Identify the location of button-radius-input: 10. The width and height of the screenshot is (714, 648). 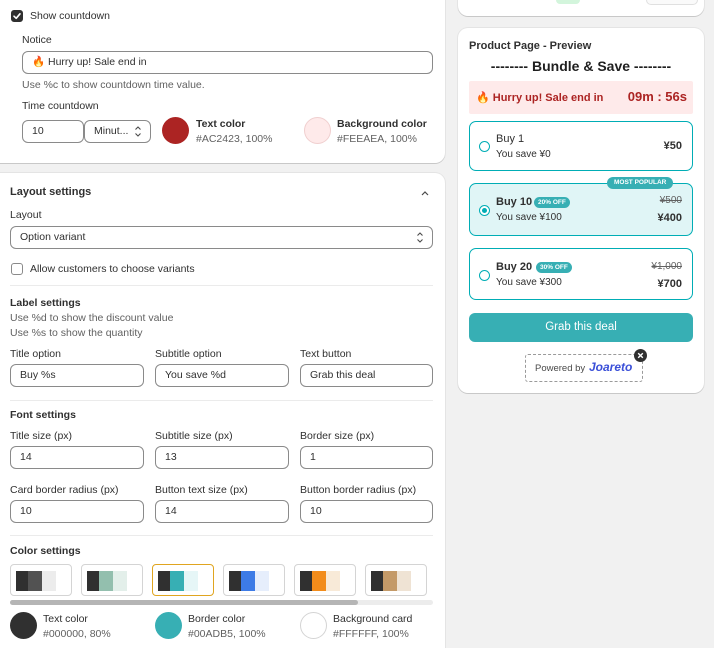
(366, 511).